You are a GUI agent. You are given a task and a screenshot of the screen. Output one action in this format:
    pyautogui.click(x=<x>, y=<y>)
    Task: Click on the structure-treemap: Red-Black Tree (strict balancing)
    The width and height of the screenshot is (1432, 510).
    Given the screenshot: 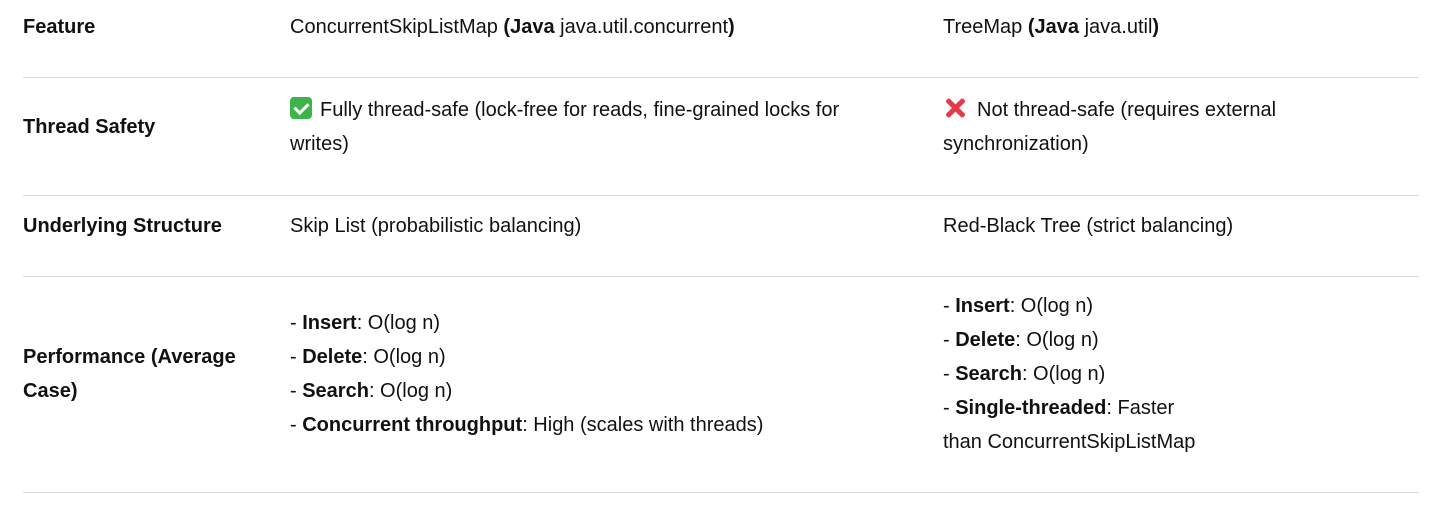 What is the action you would take?
    pyautogui.click(x=1088, y=226)
    